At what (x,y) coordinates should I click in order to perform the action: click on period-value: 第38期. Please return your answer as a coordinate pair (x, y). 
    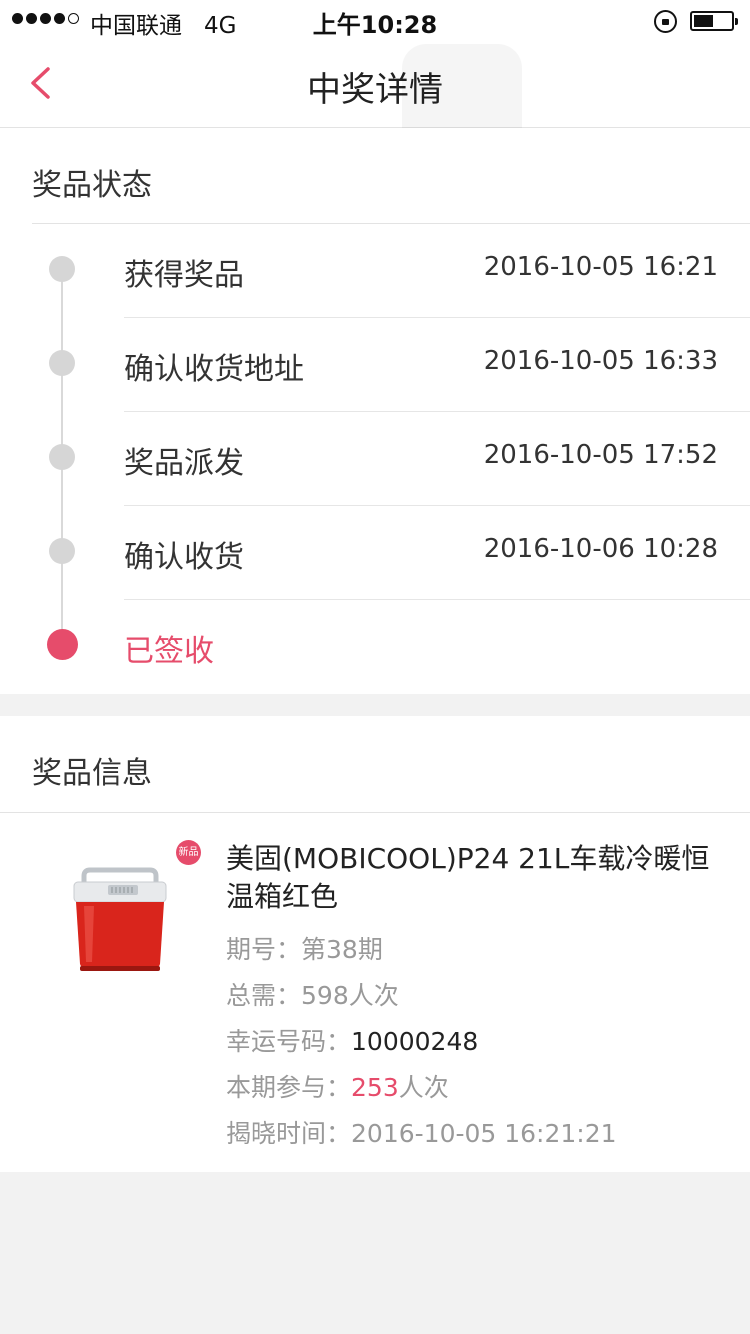
    Looking at the image, I should click on (342, 949).